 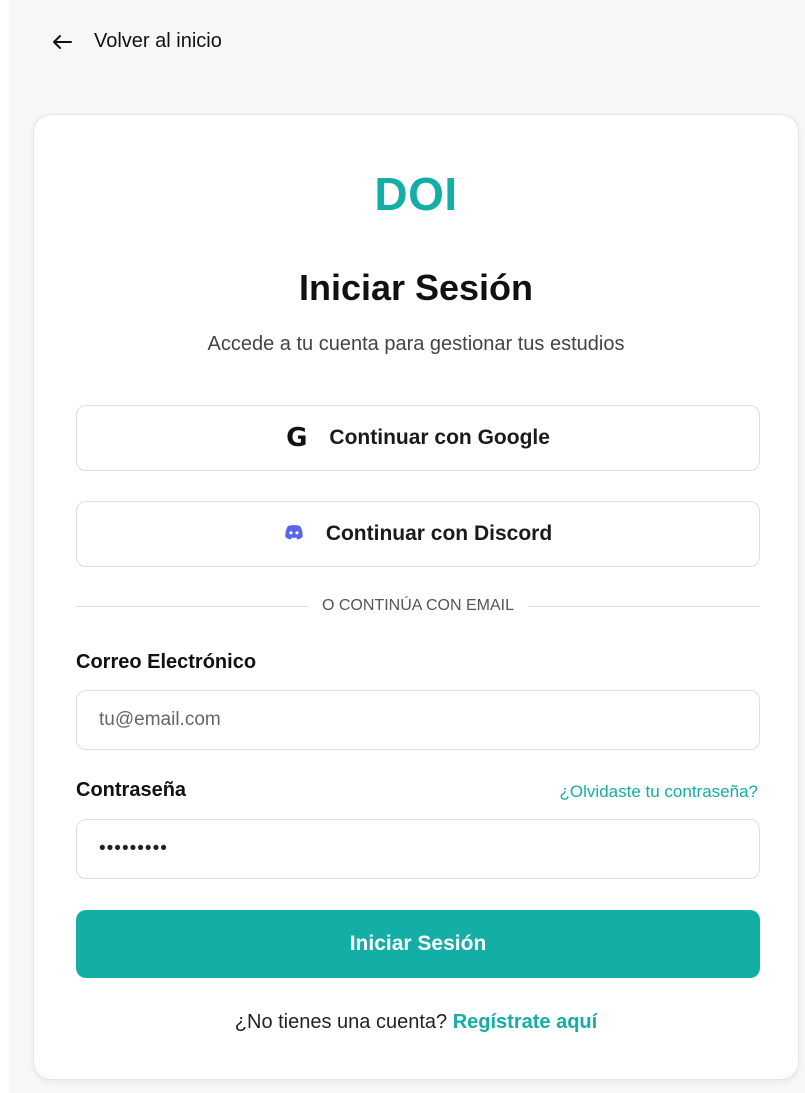 I want to click on email-label: Correo Electrónico, so click(x=166, y=662).